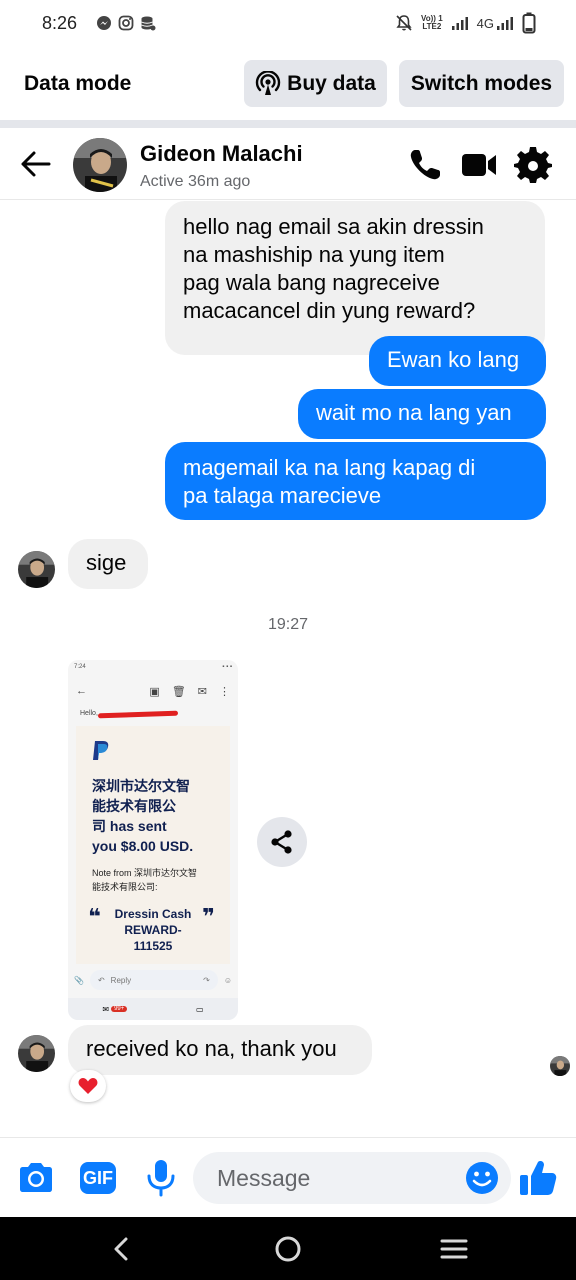  I want to click on 4g-signal-icon: 4G, so click(495, 23).